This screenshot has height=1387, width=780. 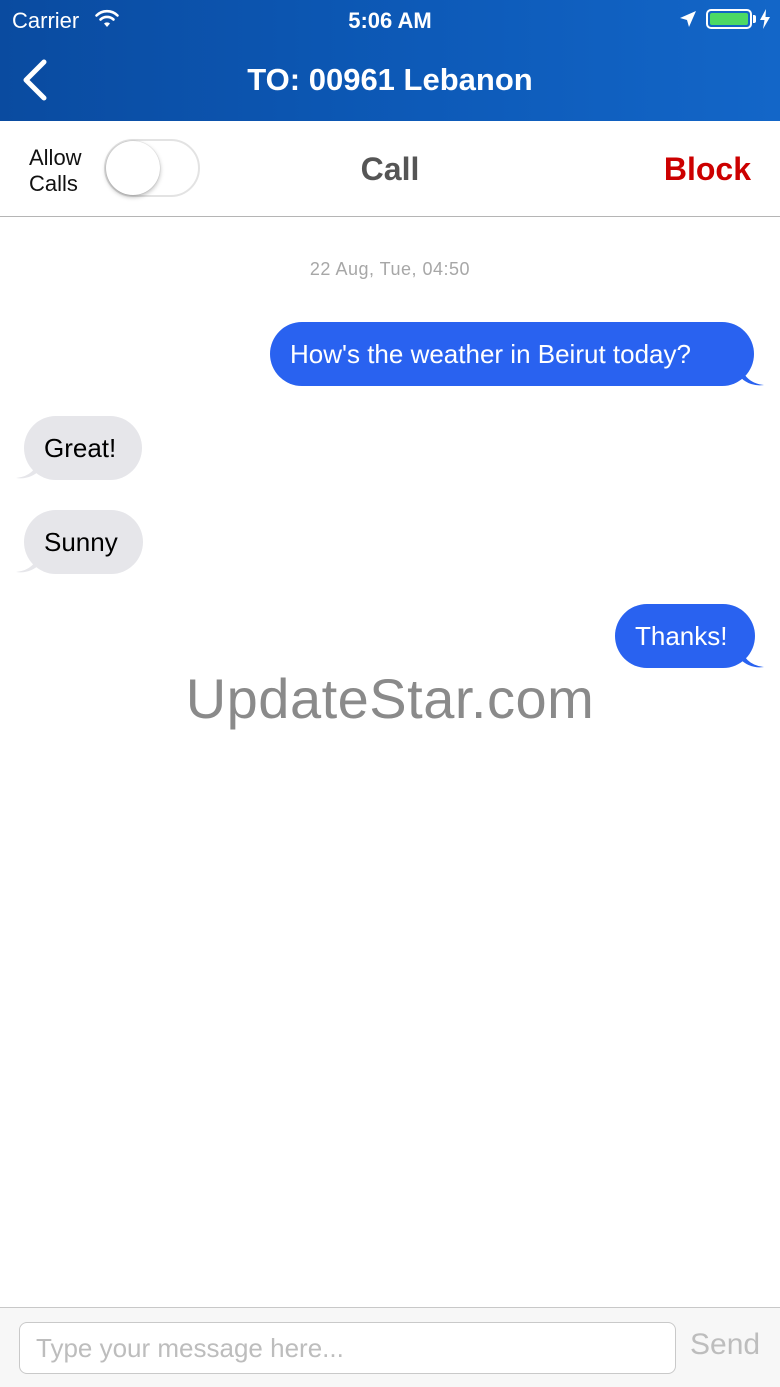 I want to click on message-bubble-outgoing: Thanks!, so click(x=685, y=636).